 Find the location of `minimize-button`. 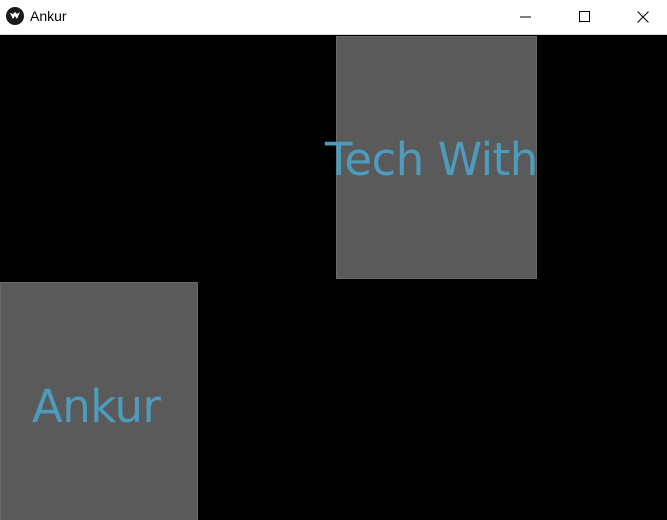

minimize-button is located at coordinates (526, 17).